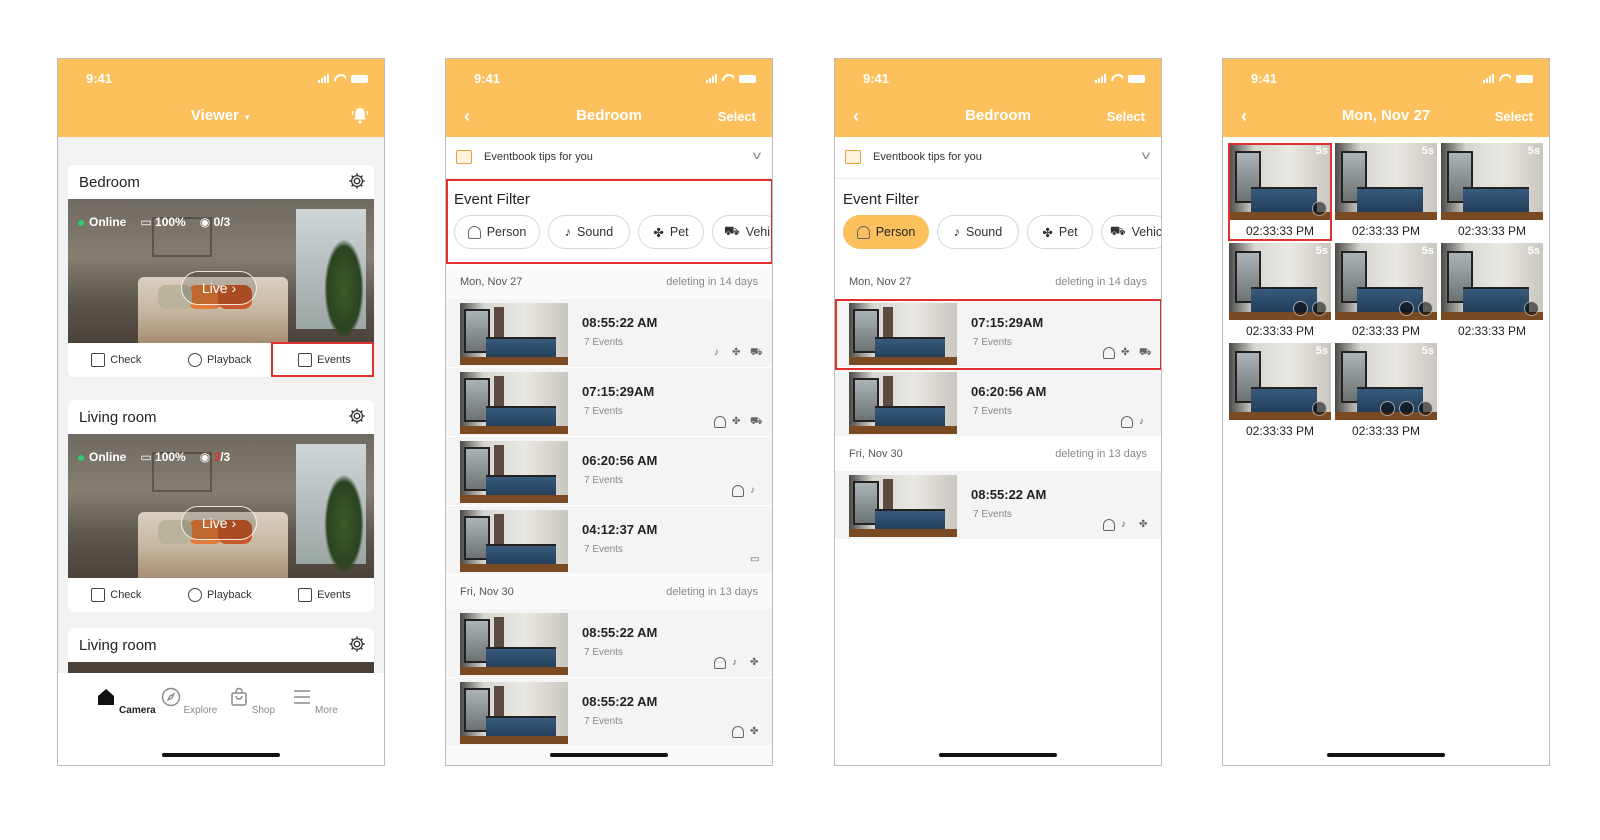 The width and height of the screenshot is (1600, 840). Describe the element at coordinates (315, 701) in the screenshot. I see `tab-more: More` at that location.